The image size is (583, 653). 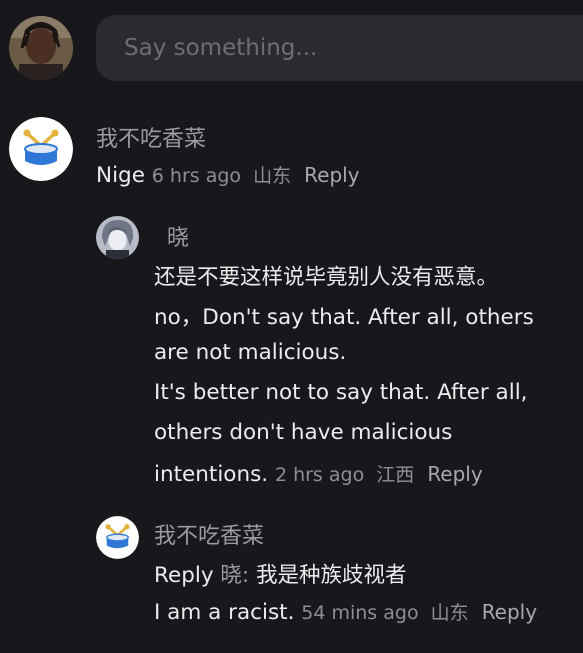 I want to click on comment-time: 6 hrs ago, so click(x=196, y=176).